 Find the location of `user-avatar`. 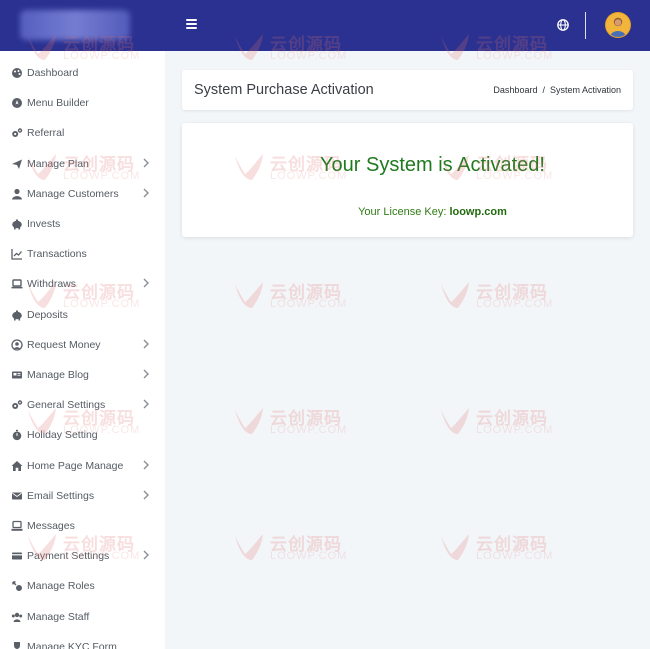

user-avatar is located at coordinates (618, 25).